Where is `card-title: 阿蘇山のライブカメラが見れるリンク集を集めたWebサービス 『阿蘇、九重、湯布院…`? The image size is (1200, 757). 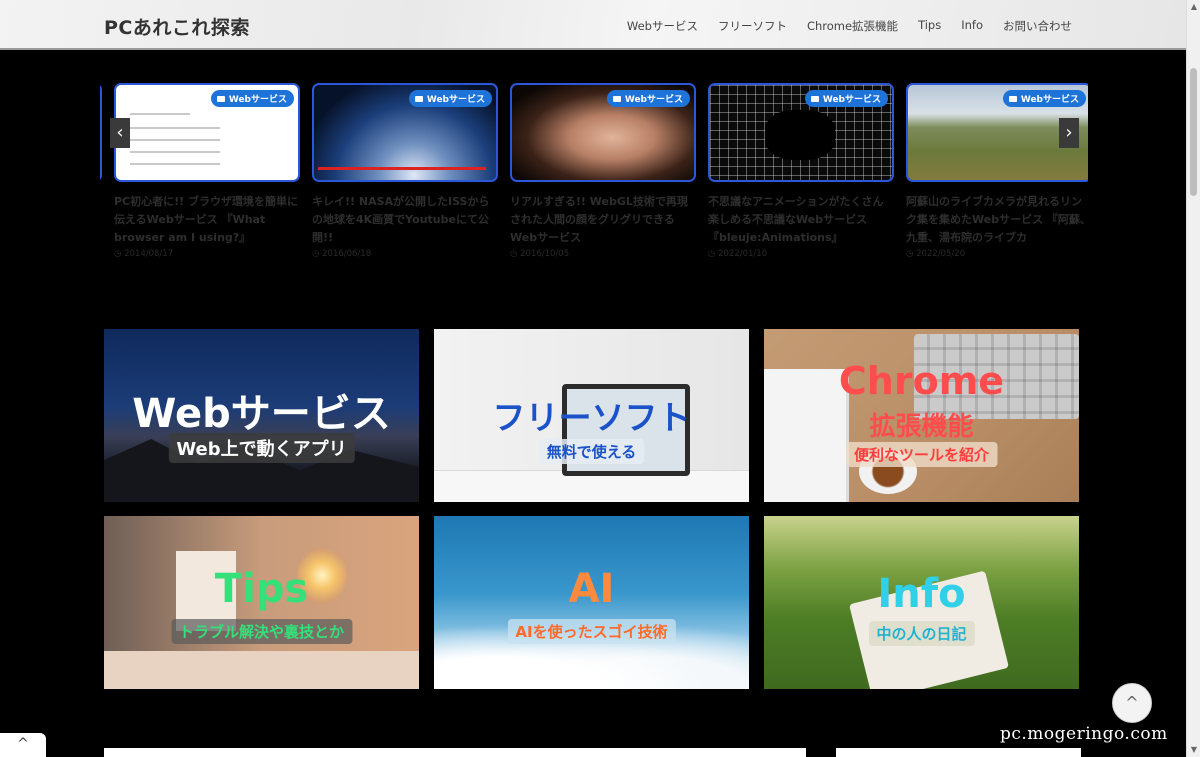 card-title: 阿蘇山のライブカメラが見れるリンク集を集めたWebサービス 『阿蘇、九重、湯布院… is located at coordinates (997, 220).